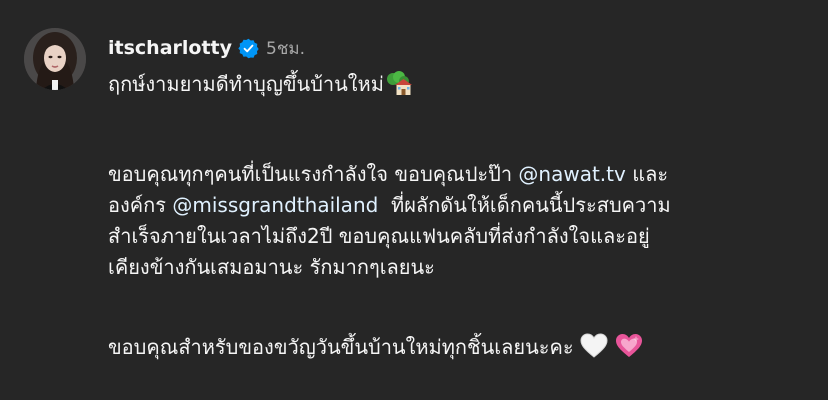  What do you see at coordinates (524, 205) in the screenshot?
I see `caption-line-text: ที่ผลักดันให้เด็กคนนี้ประสบความ` at bounding box center [524, 205].